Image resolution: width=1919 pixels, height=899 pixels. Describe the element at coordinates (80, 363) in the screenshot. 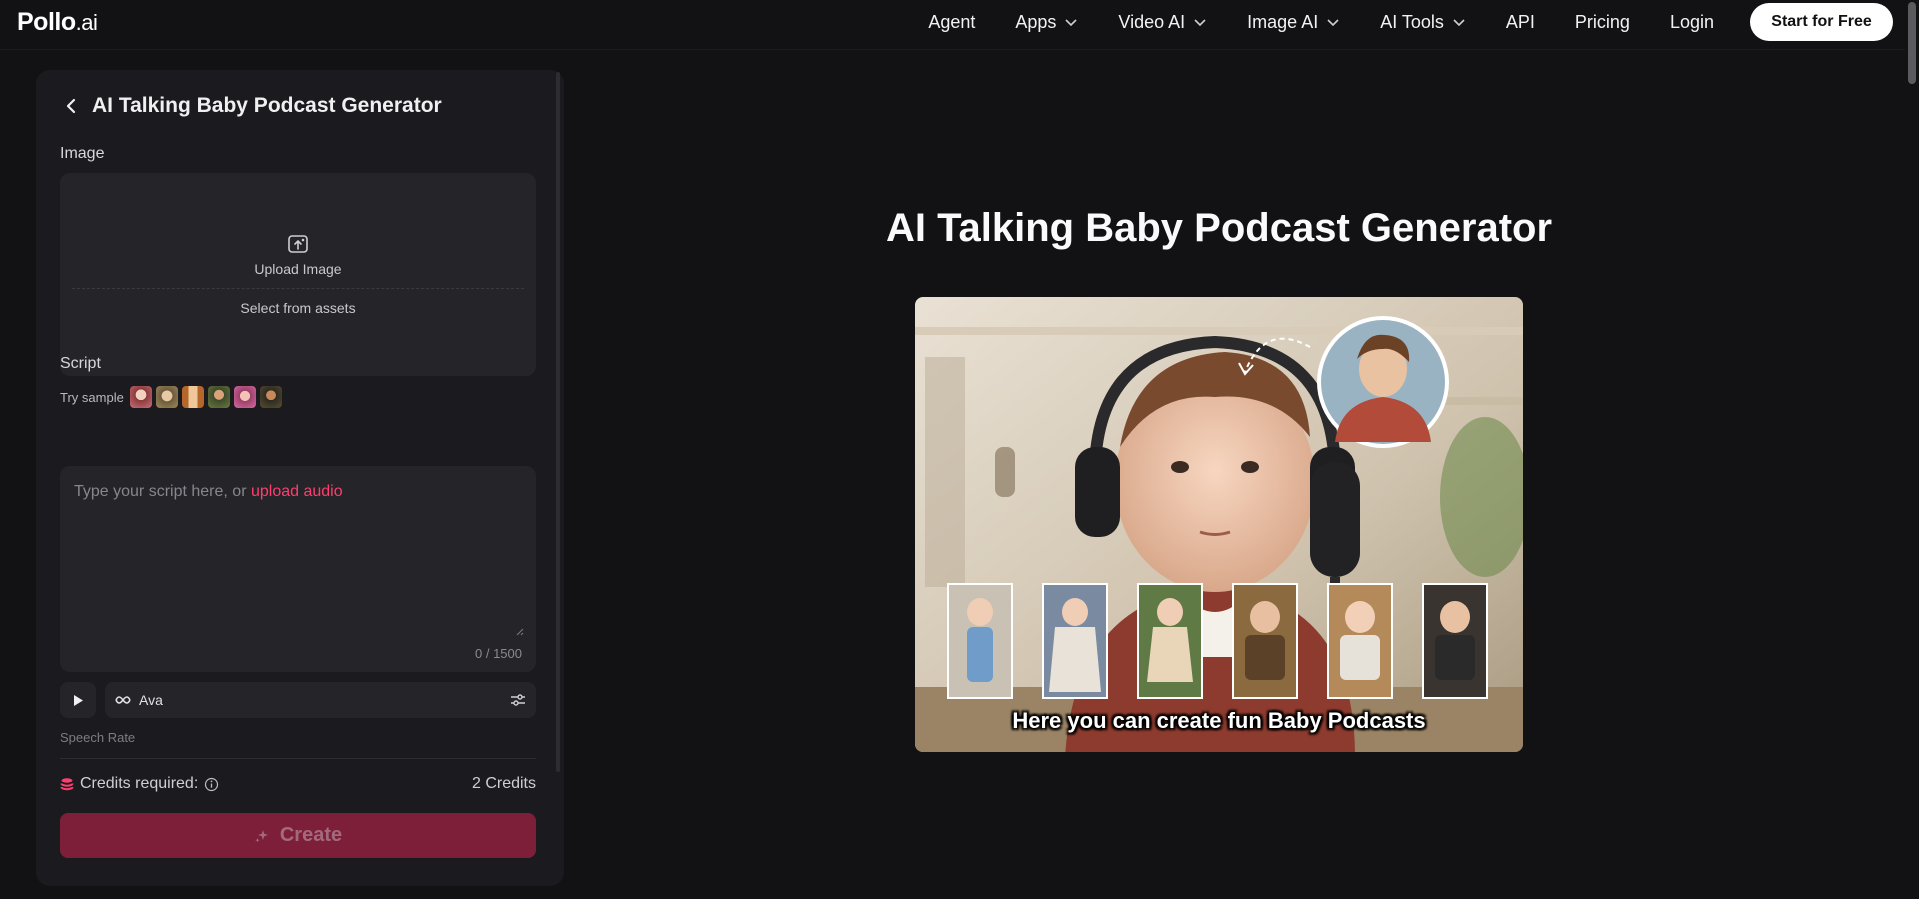

I see `script-label: Script` at that location.